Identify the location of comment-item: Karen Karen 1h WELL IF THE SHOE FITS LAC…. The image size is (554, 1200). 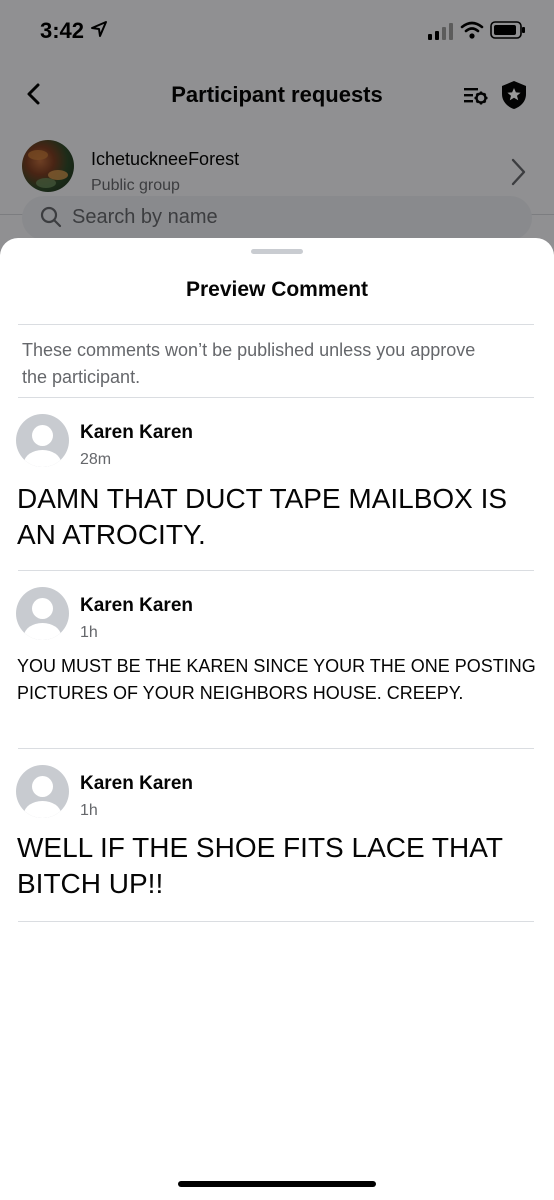
(277, 843).